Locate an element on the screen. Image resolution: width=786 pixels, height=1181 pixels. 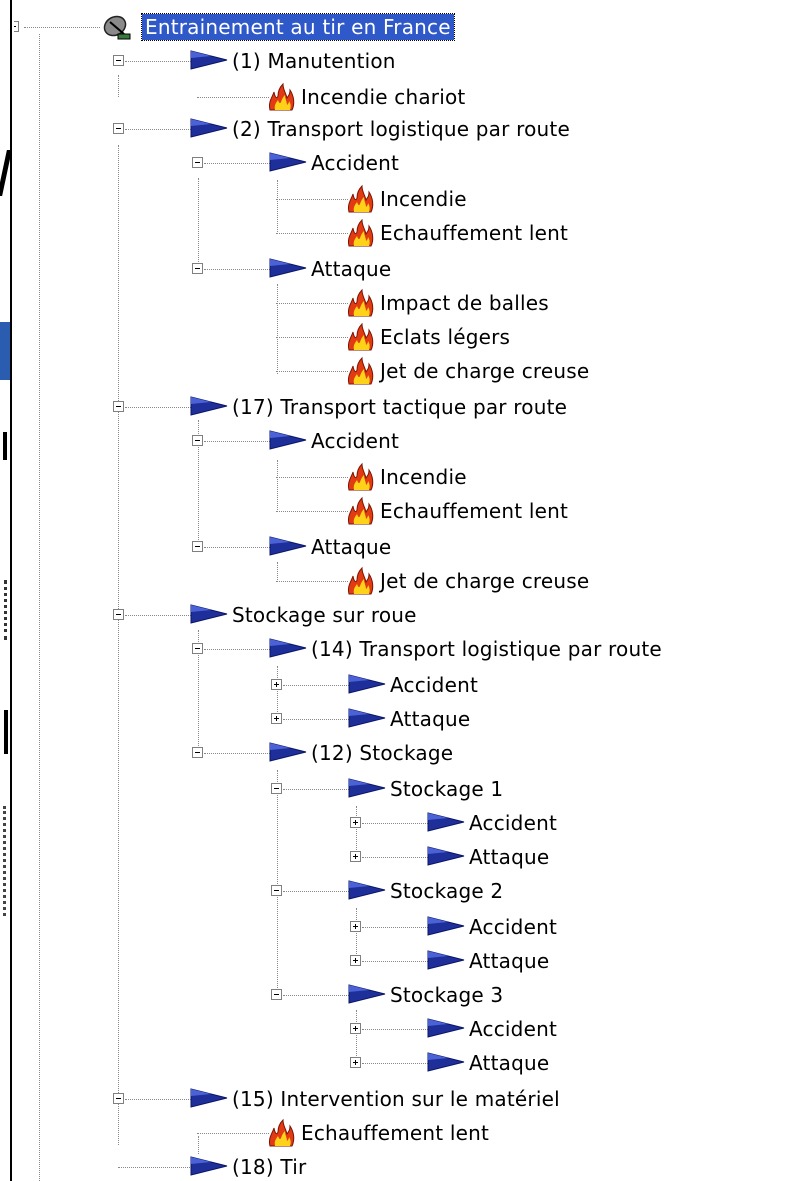
tree-node: (1) Manutention is located at coordinates (219, 61).